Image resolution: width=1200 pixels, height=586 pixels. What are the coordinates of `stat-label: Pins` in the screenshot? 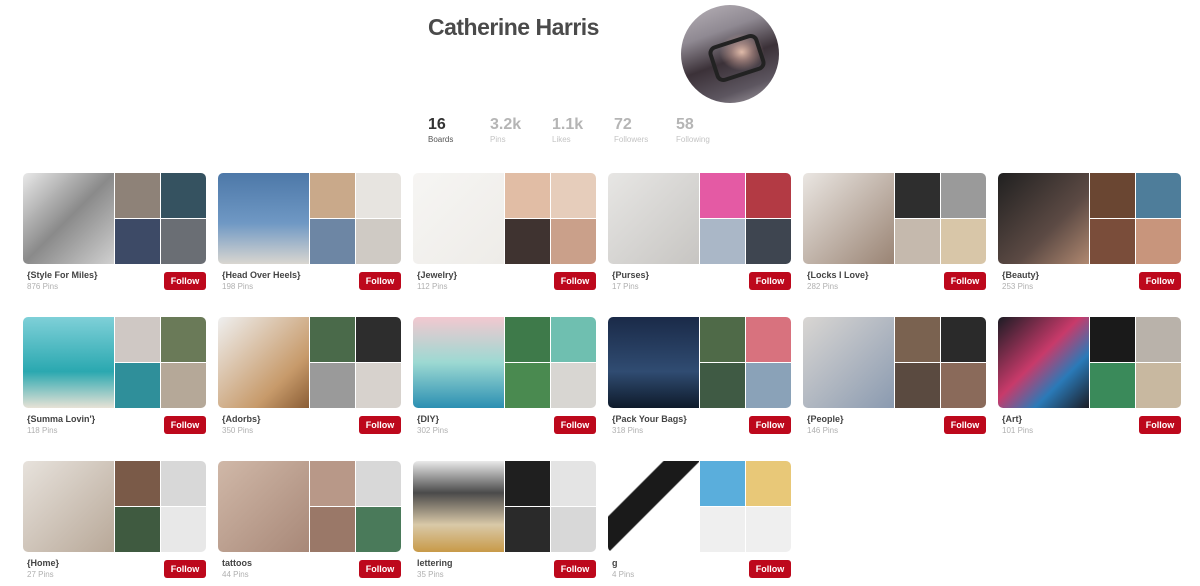 It's located at (498, 139).